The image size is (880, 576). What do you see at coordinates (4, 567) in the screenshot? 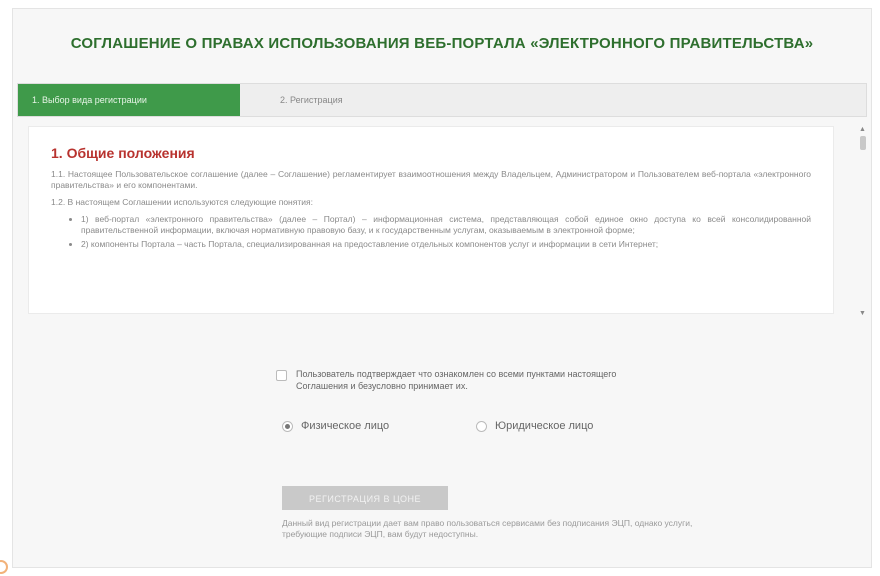
I see `loading-circle-icon` at bounding box center [4, 567].